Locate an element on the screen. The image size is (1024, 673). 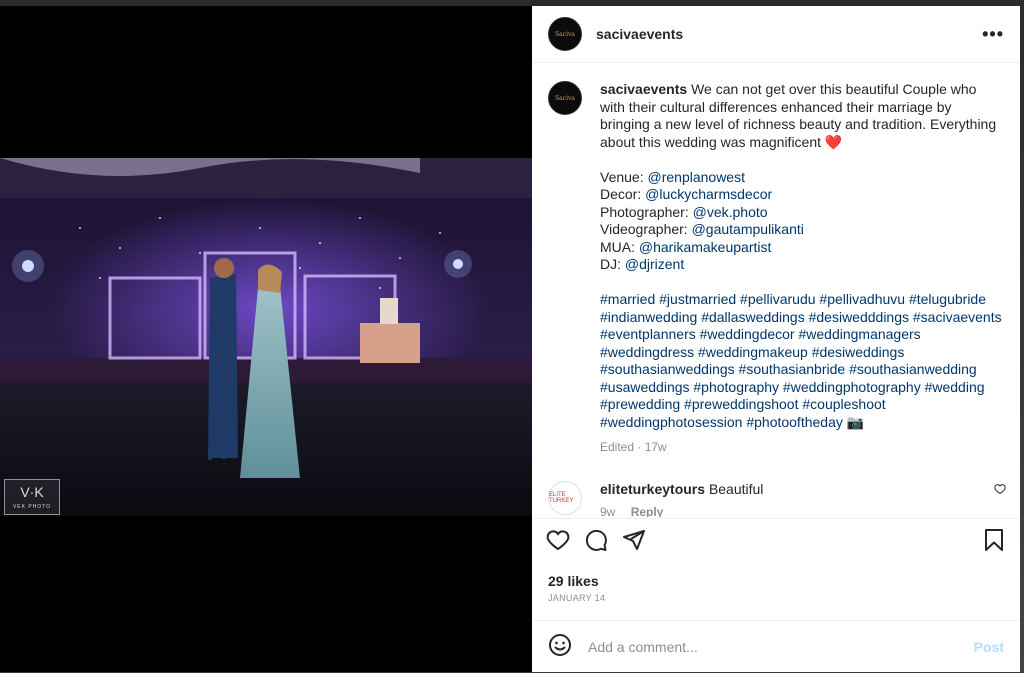
caption-author-avatar: Saciva is located at coordinates (565, 98).